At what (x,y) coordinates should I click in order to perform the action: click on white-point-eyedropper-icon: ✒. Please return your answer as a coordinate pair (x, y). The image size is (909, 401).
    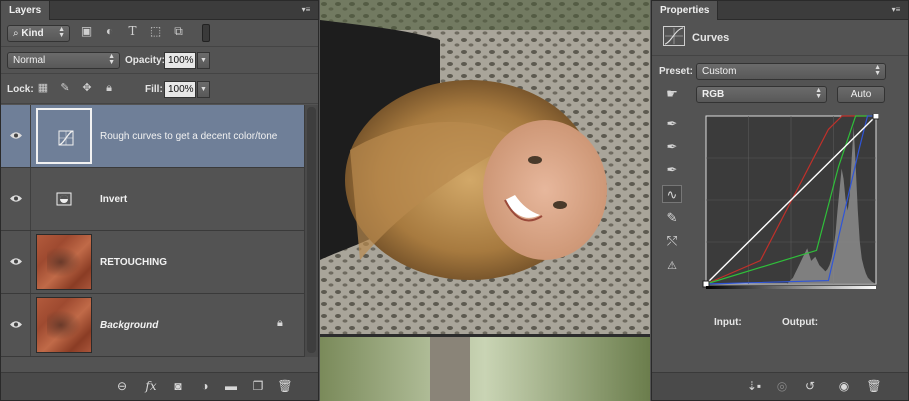
    Looking at the image, I should click on (672, 170).